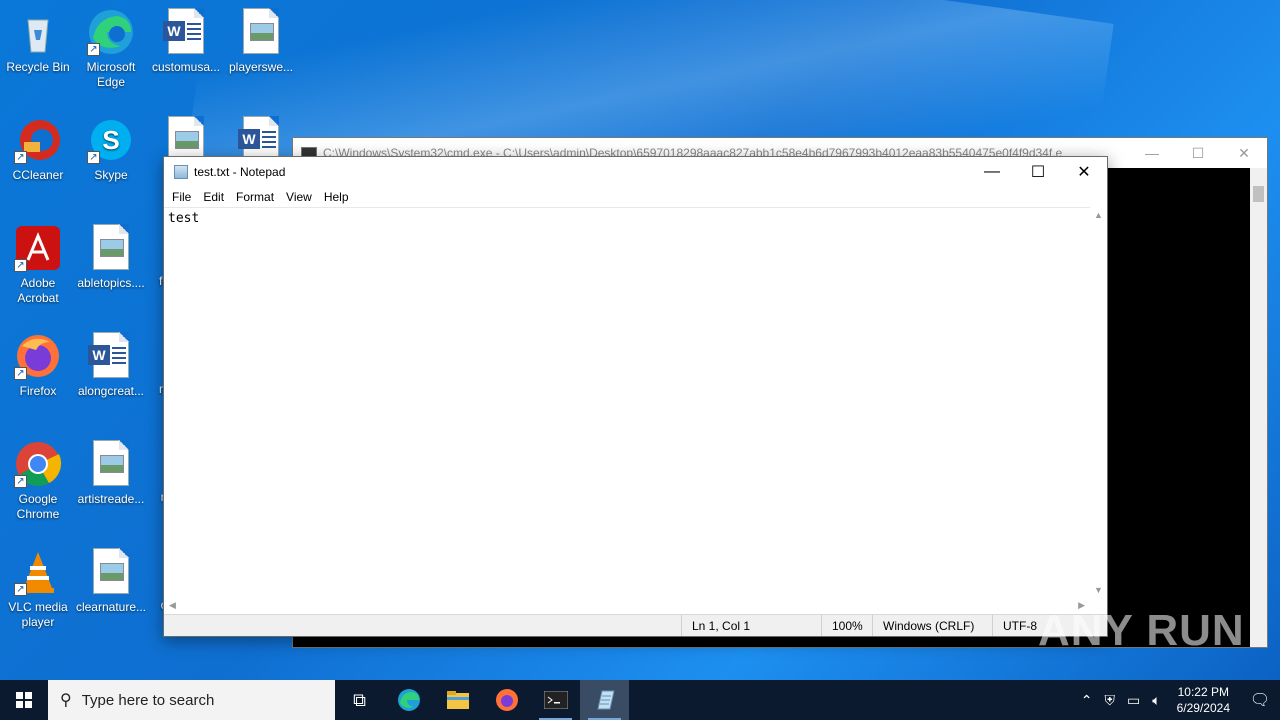 Image resolution: width=1280 pixels, height=720 pixels. I want to click on search-icon: ⚲, so click(66, 700).